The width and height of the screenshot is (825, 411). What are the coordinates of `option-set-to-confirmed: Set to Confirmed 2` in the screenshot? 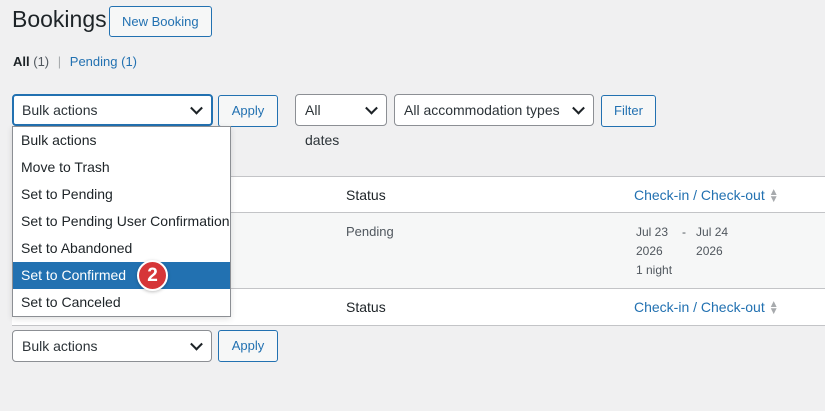 It's located at (121, 275).